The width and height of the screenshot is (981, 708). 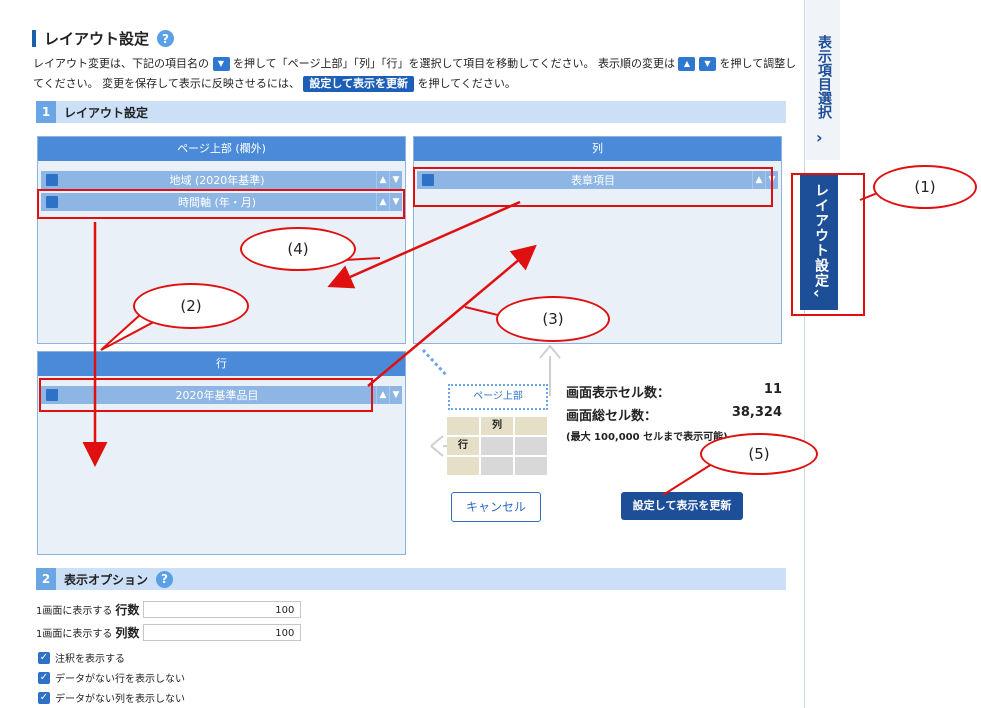 What do you see at coordinates (298, 249) in the screenshot?
I see `callout-4: (4)` at bounding box center [298, 249].